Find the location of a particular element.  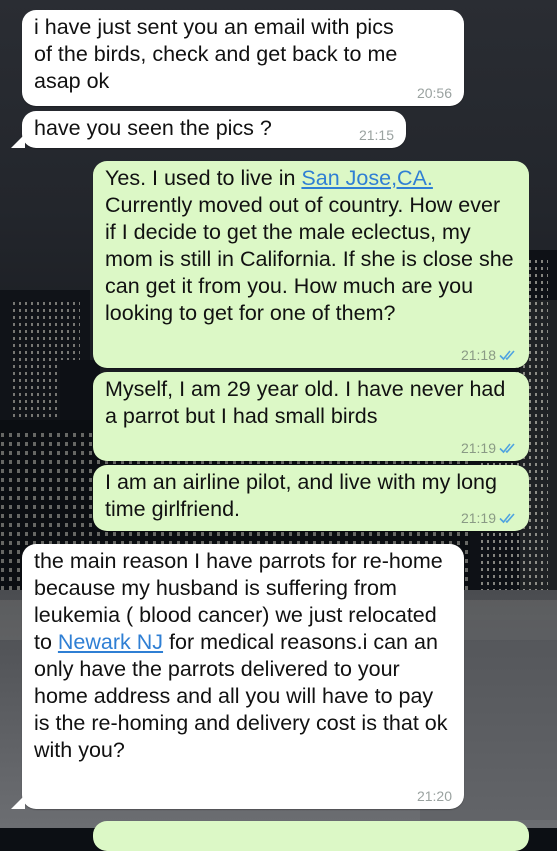

message-time: 21:18 is located at coordinates (490, 355).